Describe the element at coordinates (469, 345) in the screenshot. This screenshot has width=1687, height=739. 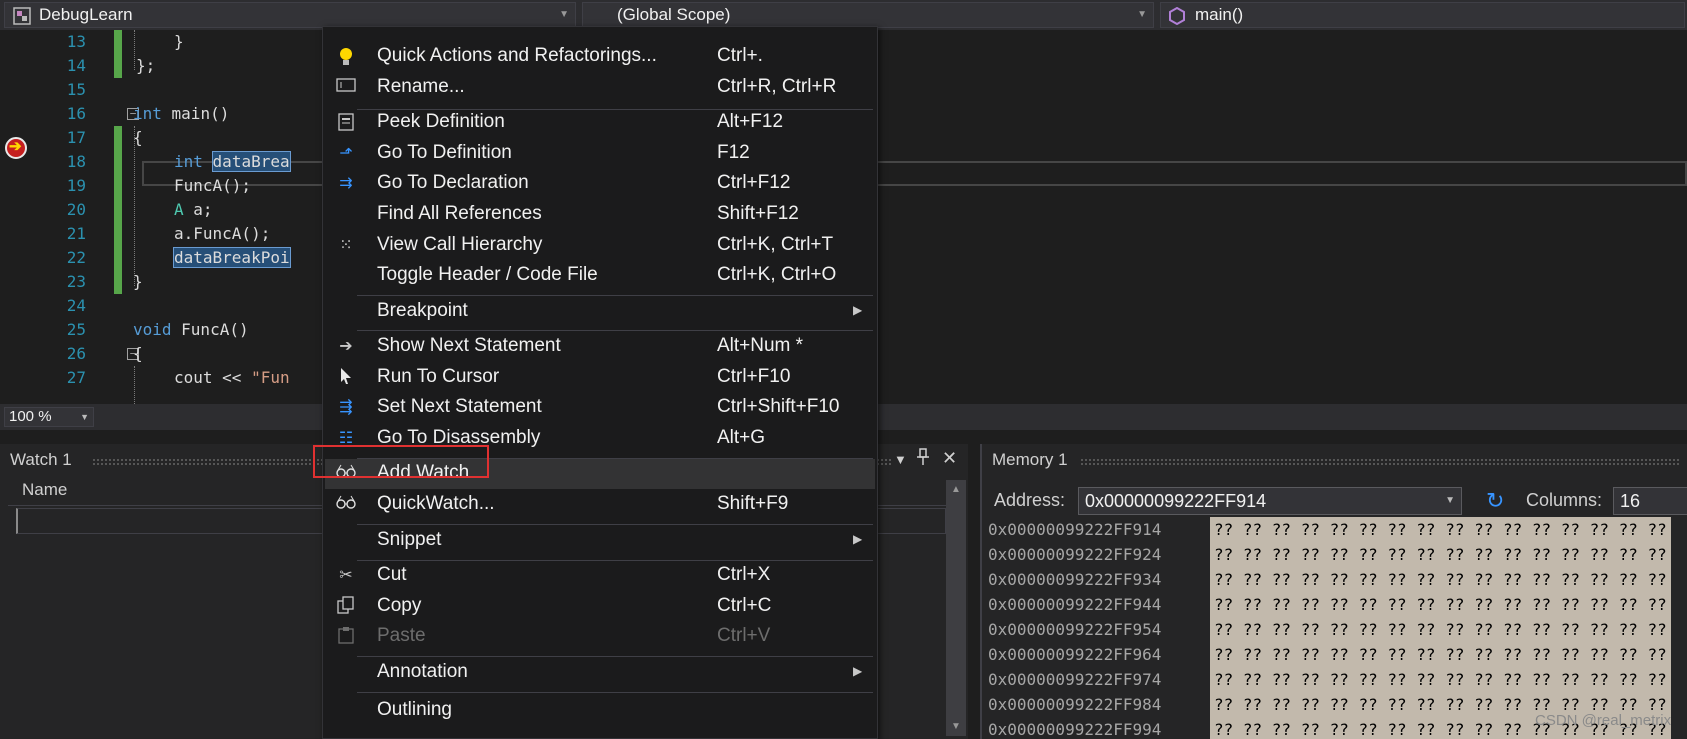
I see `menu-item-label: Show Next Statement` at that location.